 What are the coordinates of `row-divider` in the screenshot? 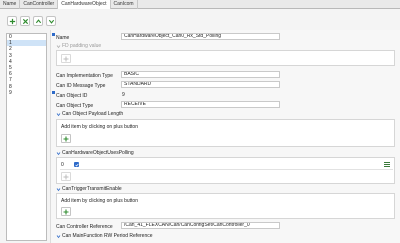 It's located at (226, 169).